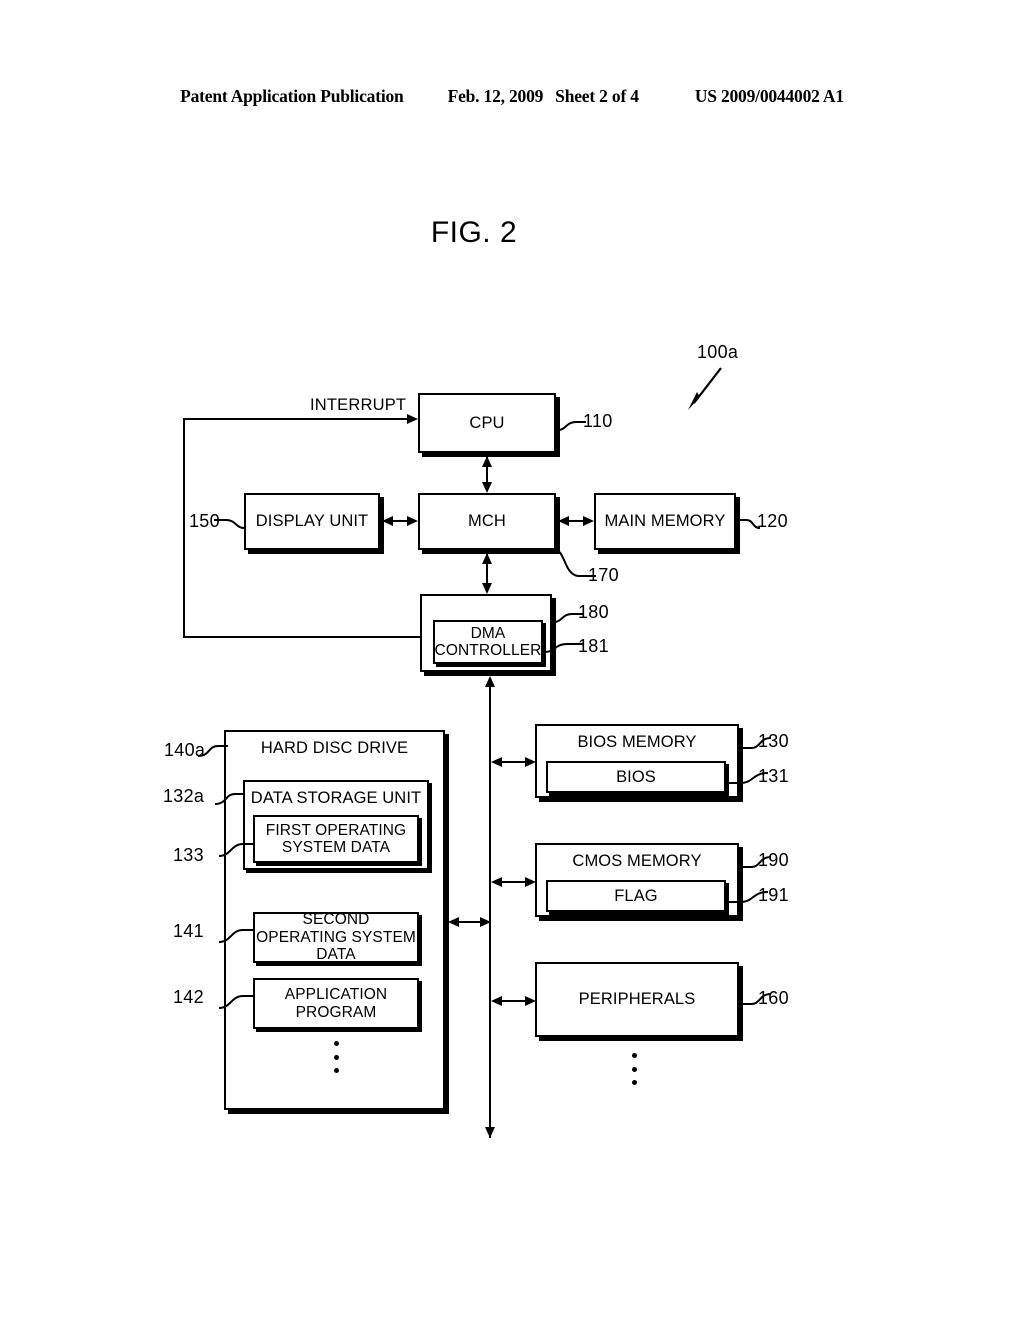 This screenshot has width=1024, height=1320. I want to click on interrupt-line-bottom, so click(302, 637).